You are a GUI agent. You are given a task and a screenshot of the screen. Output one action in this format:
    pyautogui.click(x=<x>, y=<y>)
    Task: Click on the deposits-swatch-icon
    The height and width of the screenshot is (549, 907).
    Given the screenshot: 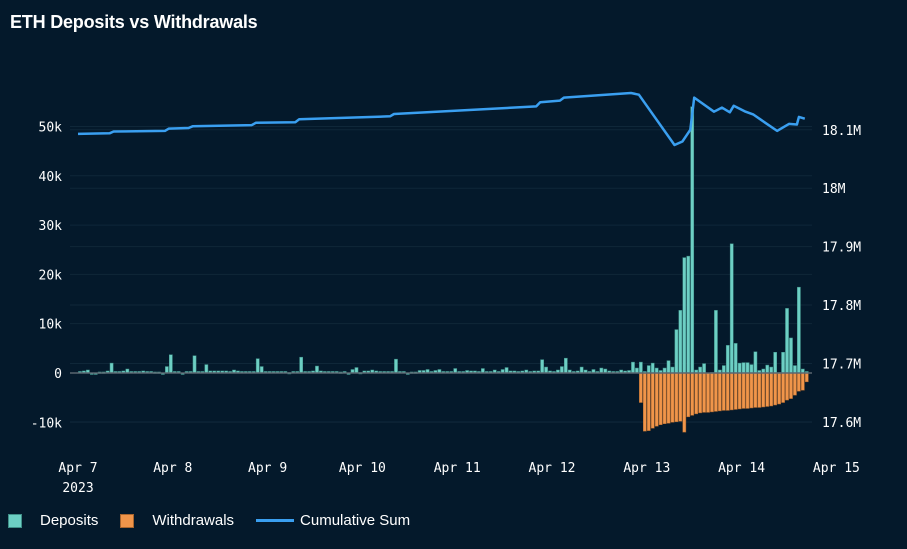 What is the action you would take?
    pyautogui.click(x=15, y=520)
    